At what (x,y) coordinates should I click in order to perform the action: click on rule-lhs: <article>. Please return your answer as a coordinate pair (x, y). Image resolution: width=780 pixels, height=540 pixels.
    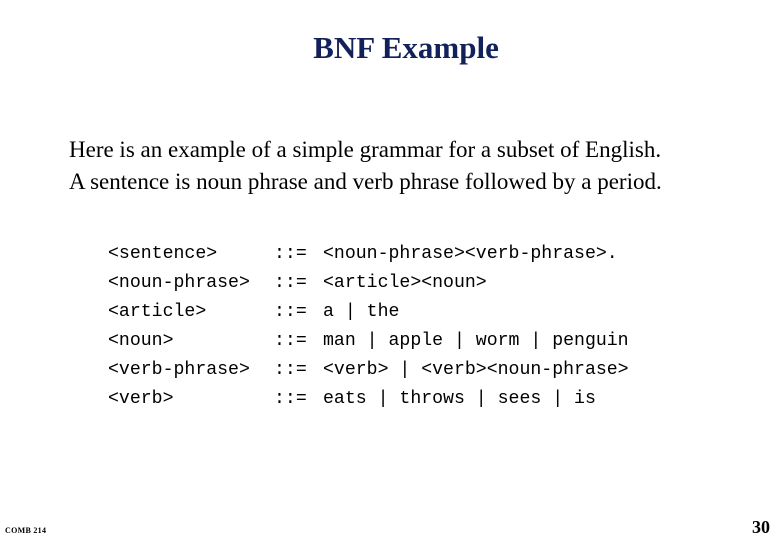
    Looking at the image, I should click on (157, 312).